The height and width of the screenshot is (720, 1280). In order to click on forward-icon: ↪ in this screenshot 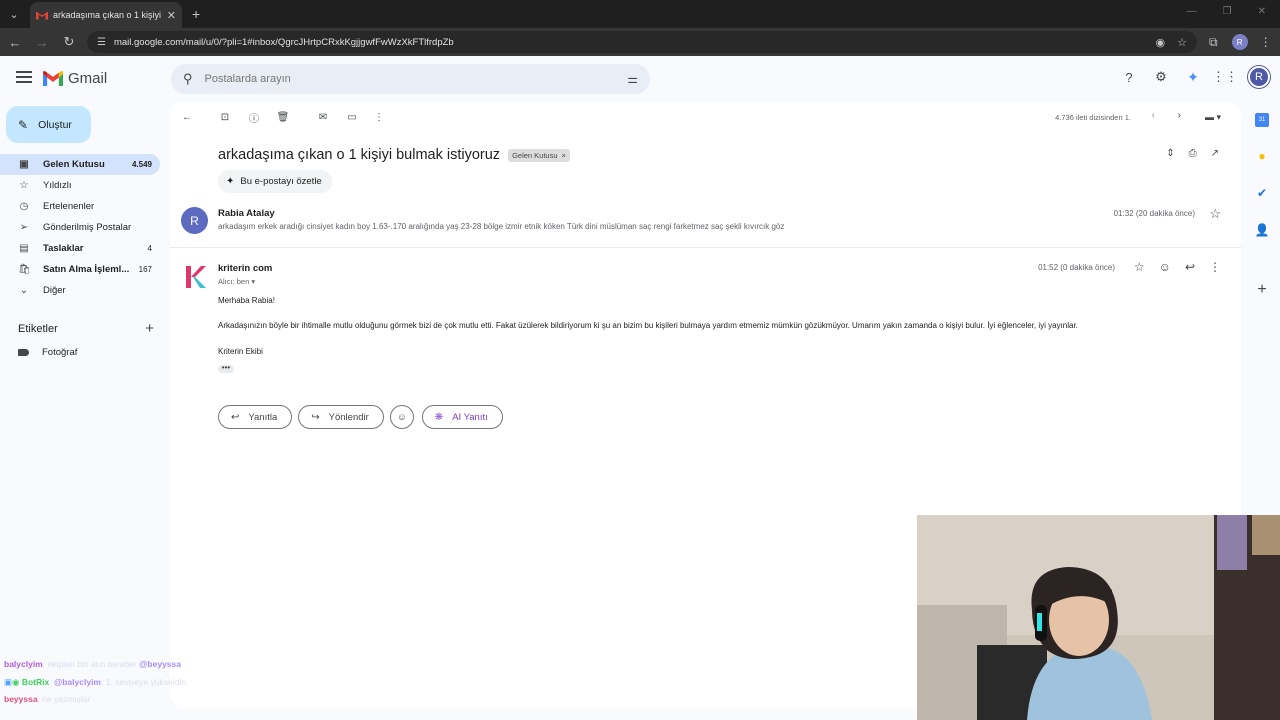, I will do `click(315, 417)`.